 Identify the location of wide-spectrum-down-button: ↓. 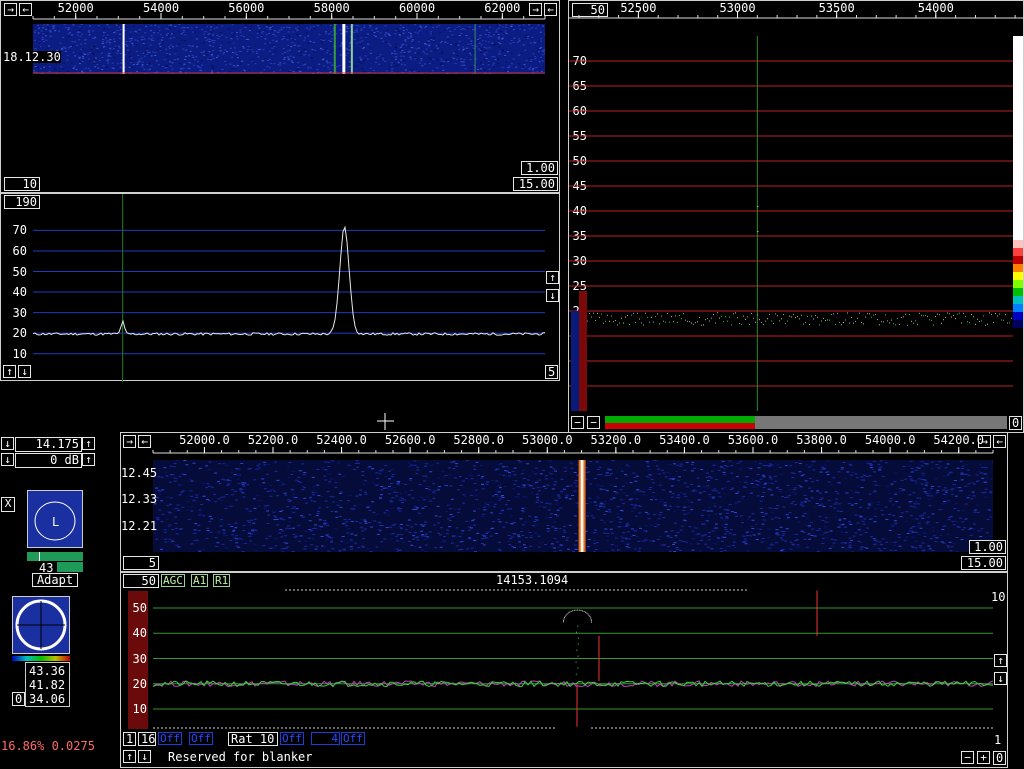
(552, 295).